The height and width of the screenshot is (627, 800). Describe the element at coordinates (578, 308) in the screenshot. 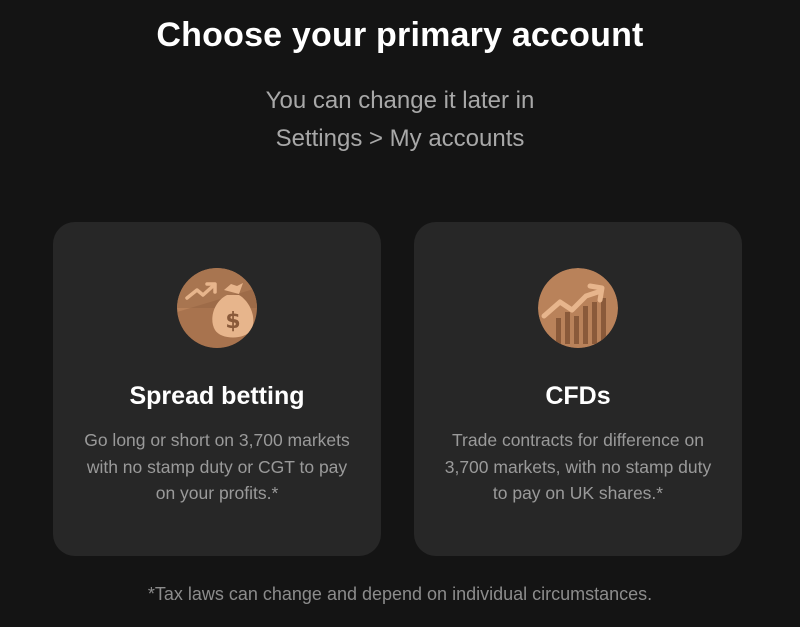

I see `bar-chart-trend-icon` at that location.